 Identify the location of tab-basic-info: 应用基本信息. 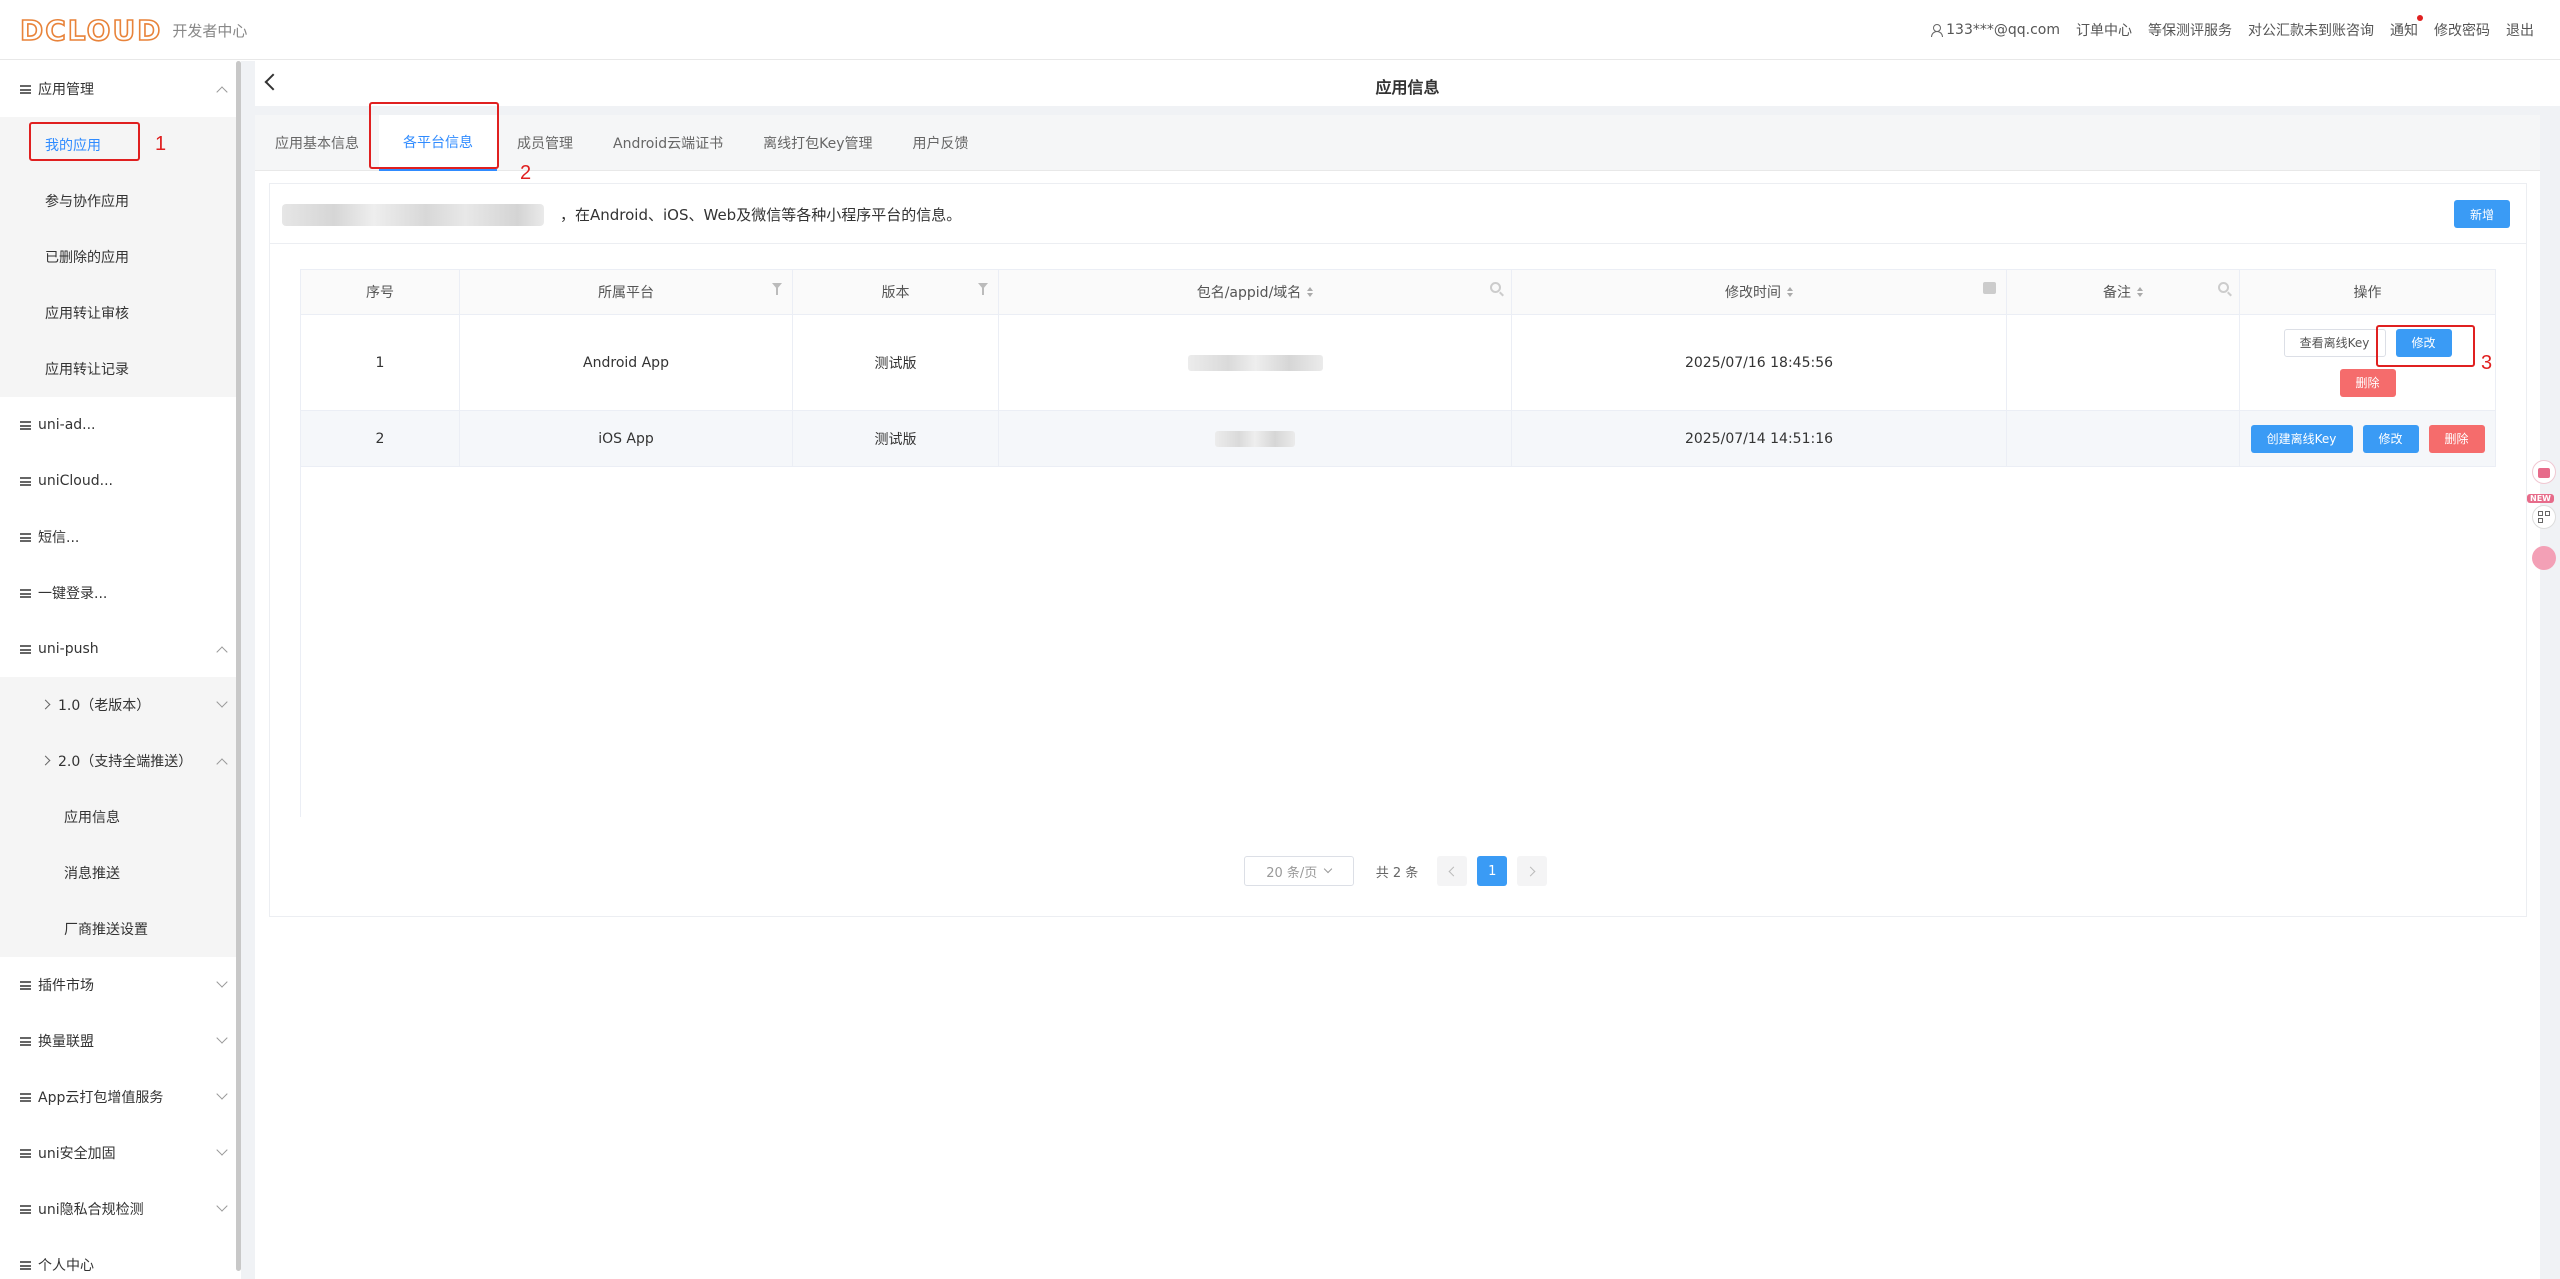
(317, 143).